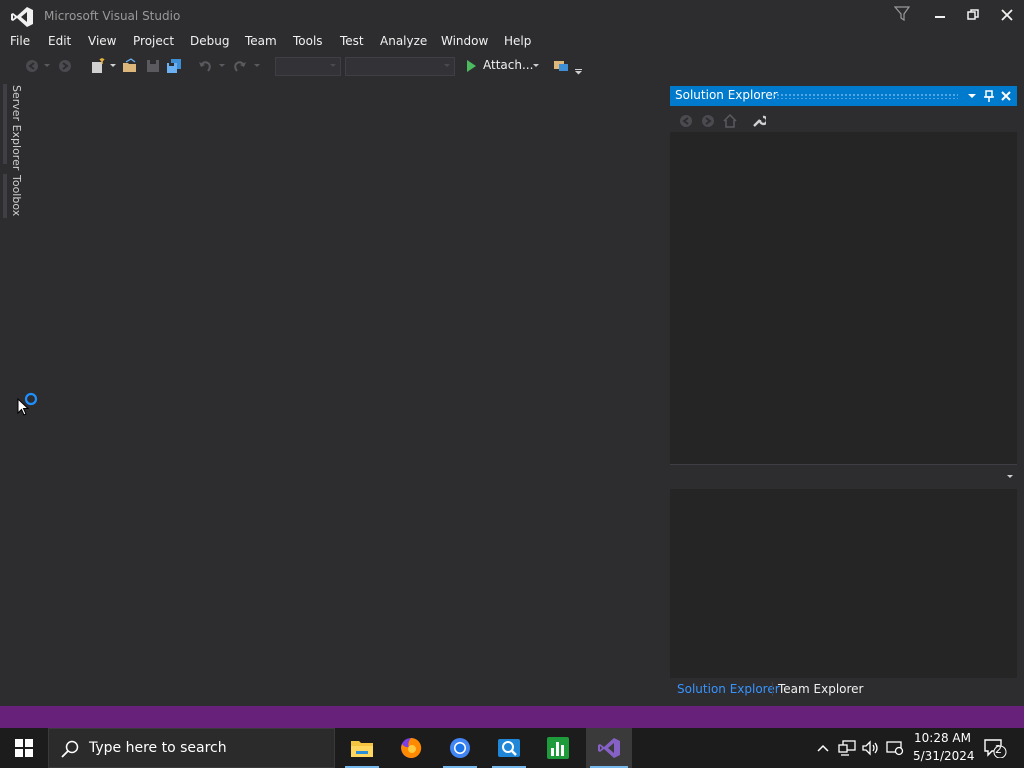 The image size is (1024, 768). I want to click on close-panel-icon, so click(1006, 96).